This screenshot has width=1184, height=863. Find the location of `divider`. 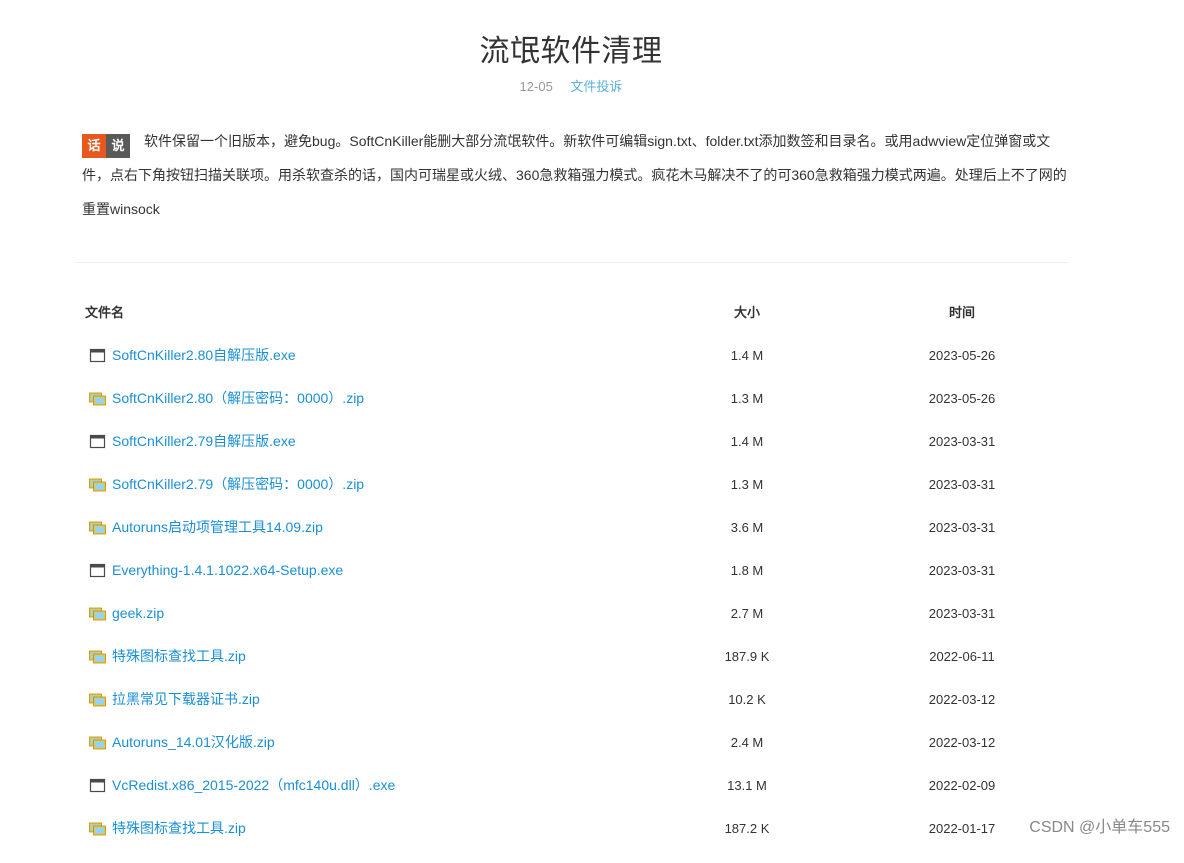

divider is located at coordinates (571, 262).